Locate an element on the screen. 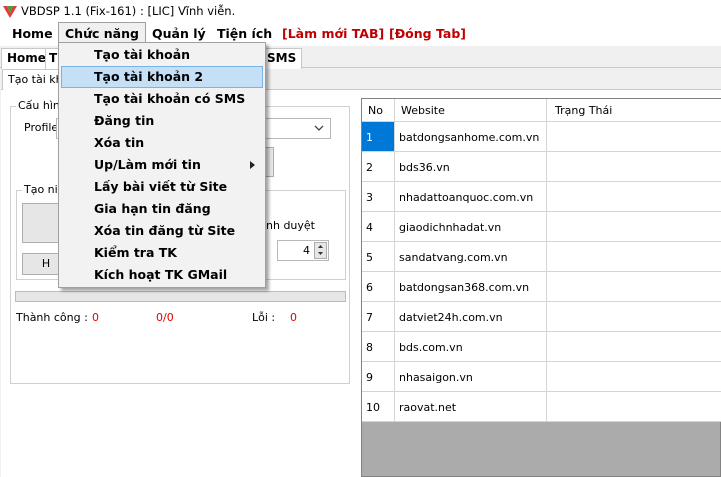 This screenshot has width=721, height=477. title-bar: VBDSP 1.1 (Fix-161) : [LIC] Vĩnh viễn. is located at coordinates (360, 11).